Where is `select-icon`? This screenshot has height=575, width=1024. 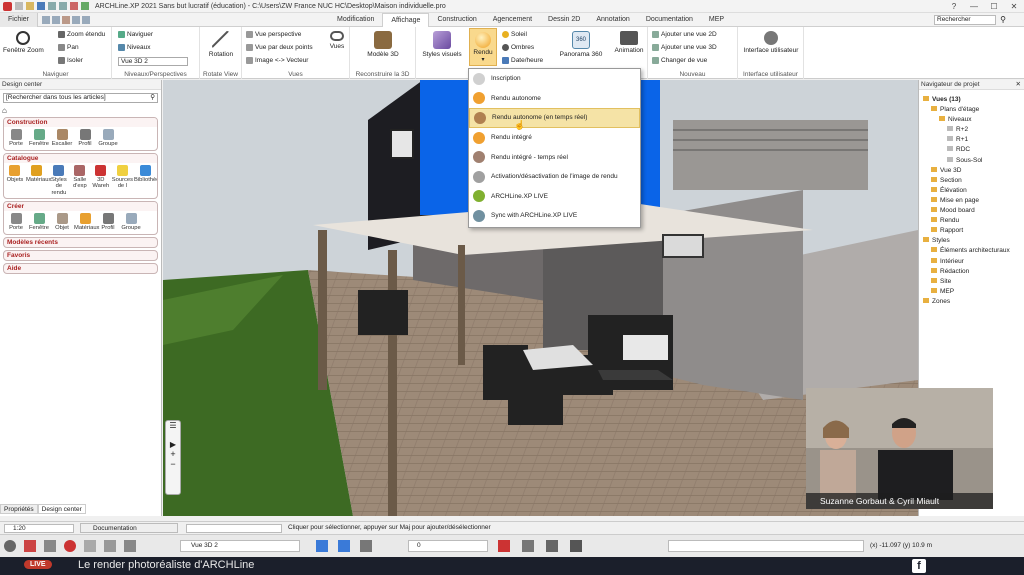 select-icon is located at coordinates (528, 546).